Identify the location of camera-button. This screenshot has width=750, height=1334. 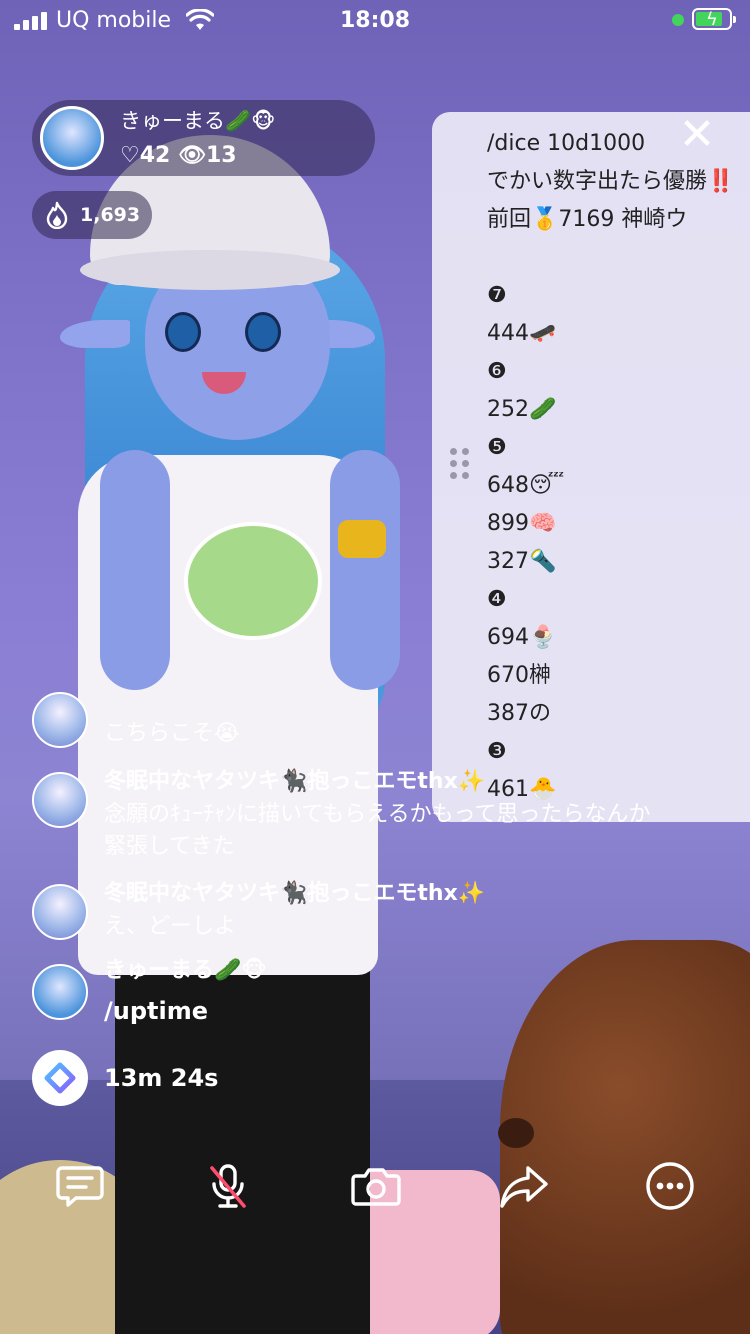
(376, 1186).